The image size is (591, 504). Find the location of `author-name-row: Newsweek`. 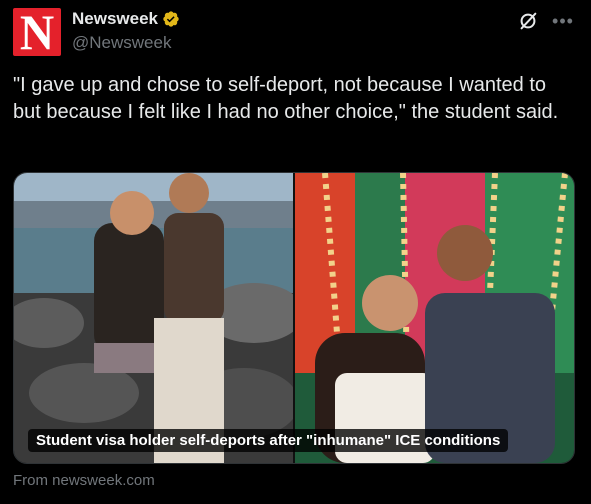

author-name-row: Newsweek is located at coordinates (126, 19).